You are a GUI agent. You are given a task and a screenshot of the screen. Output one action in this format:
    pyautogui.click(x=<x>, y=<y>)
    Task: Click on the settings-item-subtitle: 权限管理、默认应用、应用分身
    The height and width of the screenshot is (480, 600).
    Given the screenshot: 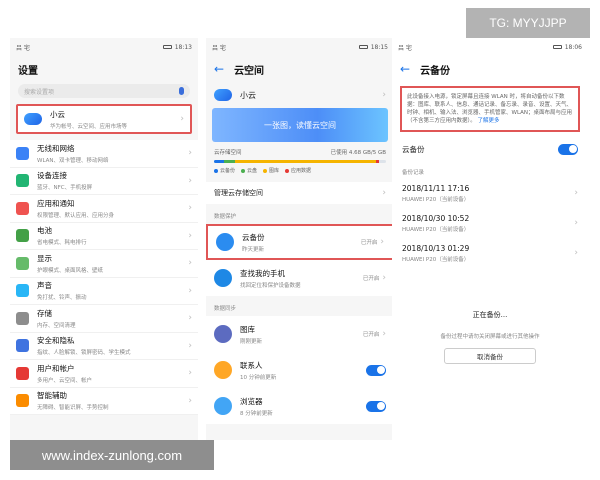 What is the action you would take?
    pyautogui.click(x=76, y=215)
    